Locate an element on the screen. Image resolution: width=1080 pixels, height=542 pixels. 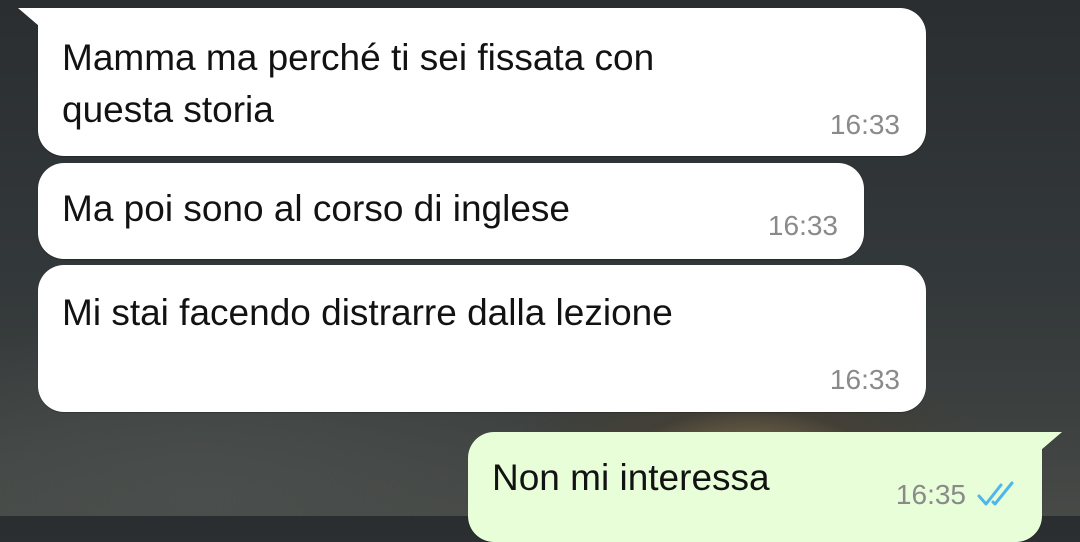
message-text: Ma poi sono al corso di inglese is located at coordinates (316, 208).